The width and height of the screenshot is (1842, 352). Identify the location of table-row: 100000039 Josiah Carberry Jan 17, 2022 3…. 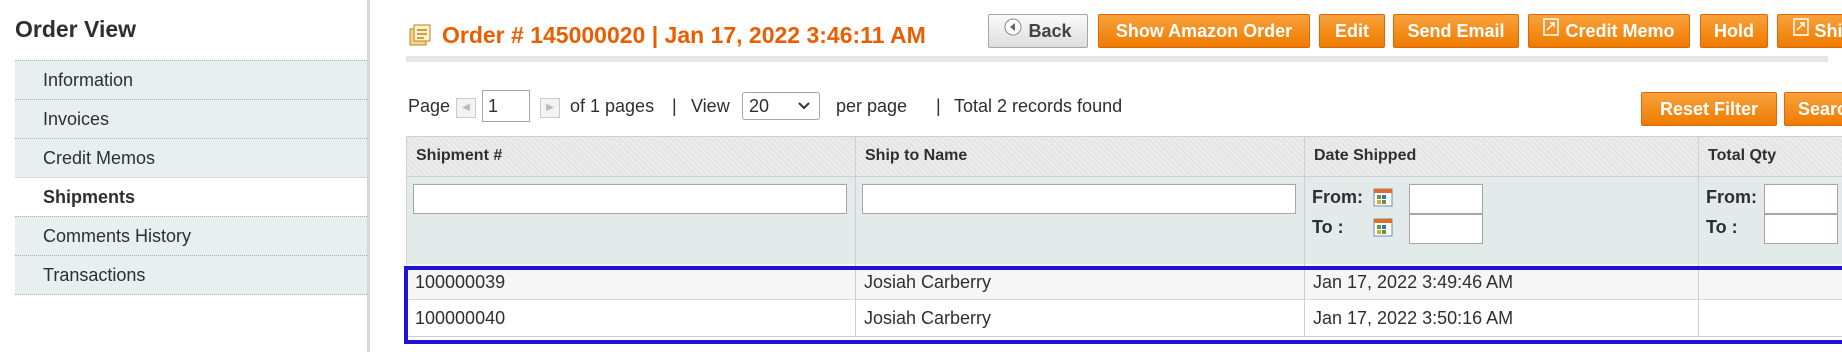
(1124, 282).